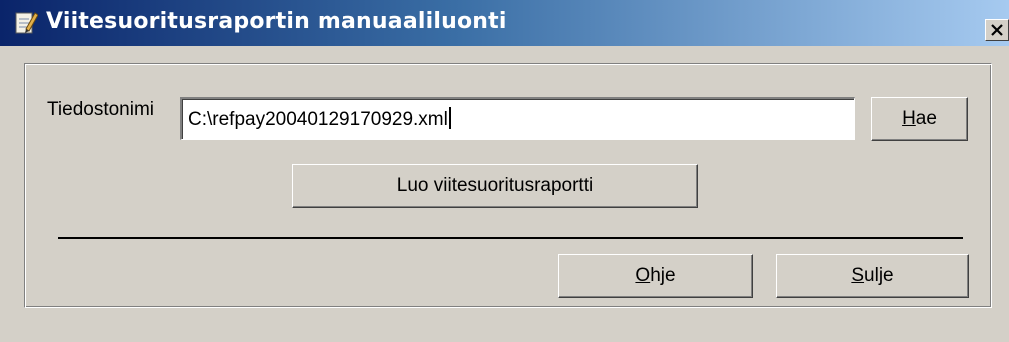  What do you see at coordinates (643, 275) in the screenshot?
I see `help-button-mnemonic: O` at bounding box center [643, 275].